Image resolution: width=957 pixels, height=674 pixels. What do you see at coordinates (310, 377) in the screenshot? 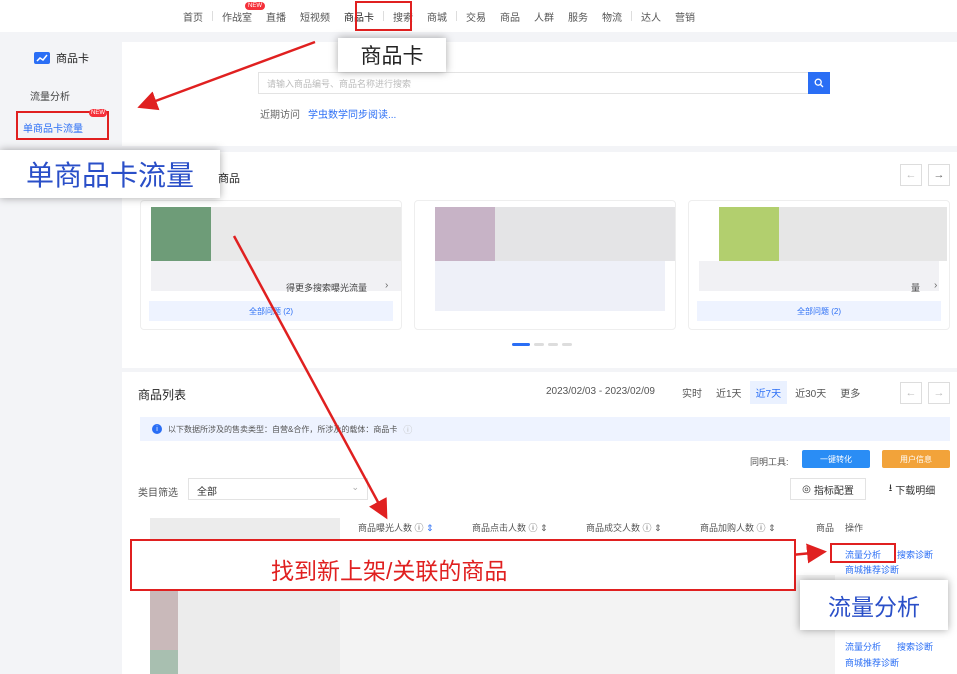
I see `arrow-to-table` at bounding box center [310, 377].